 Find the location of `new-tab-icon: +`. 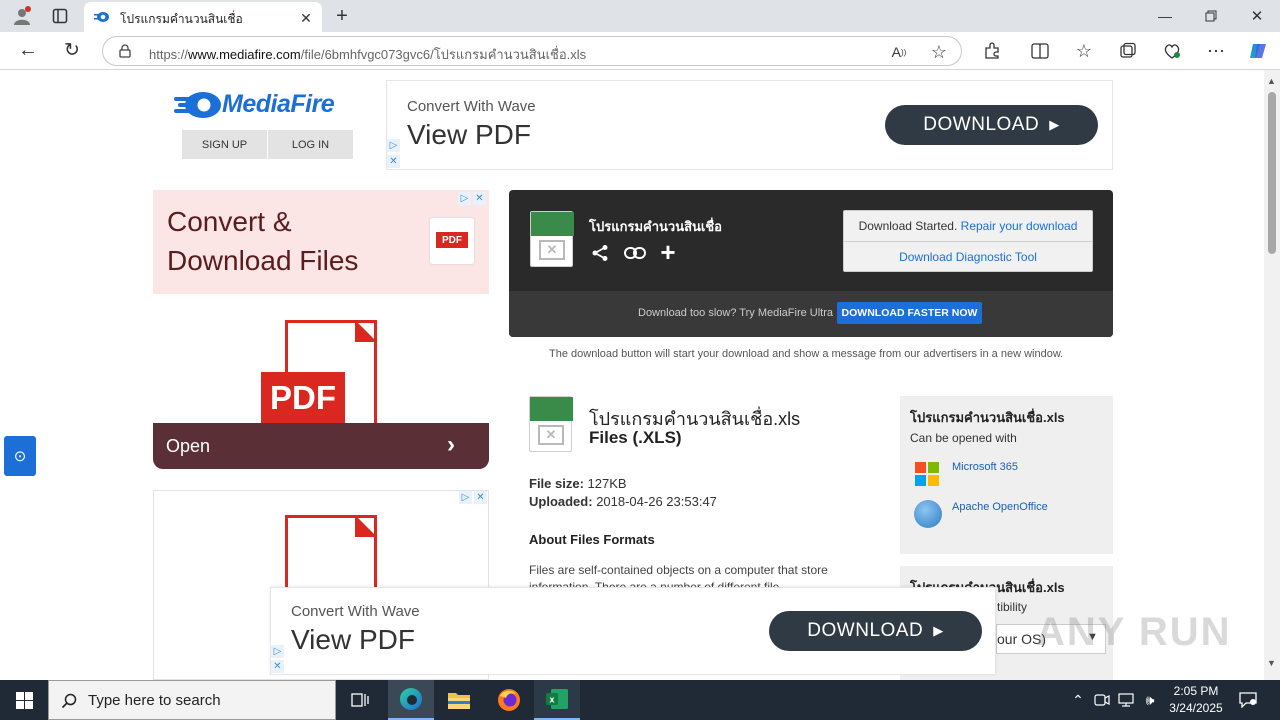

new-tab-icon: + is located at coordinates (342, 16).